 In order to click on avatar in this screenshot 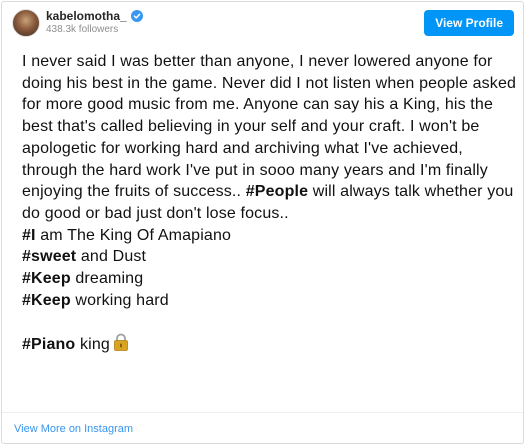, I will do `click(26, 23)`.